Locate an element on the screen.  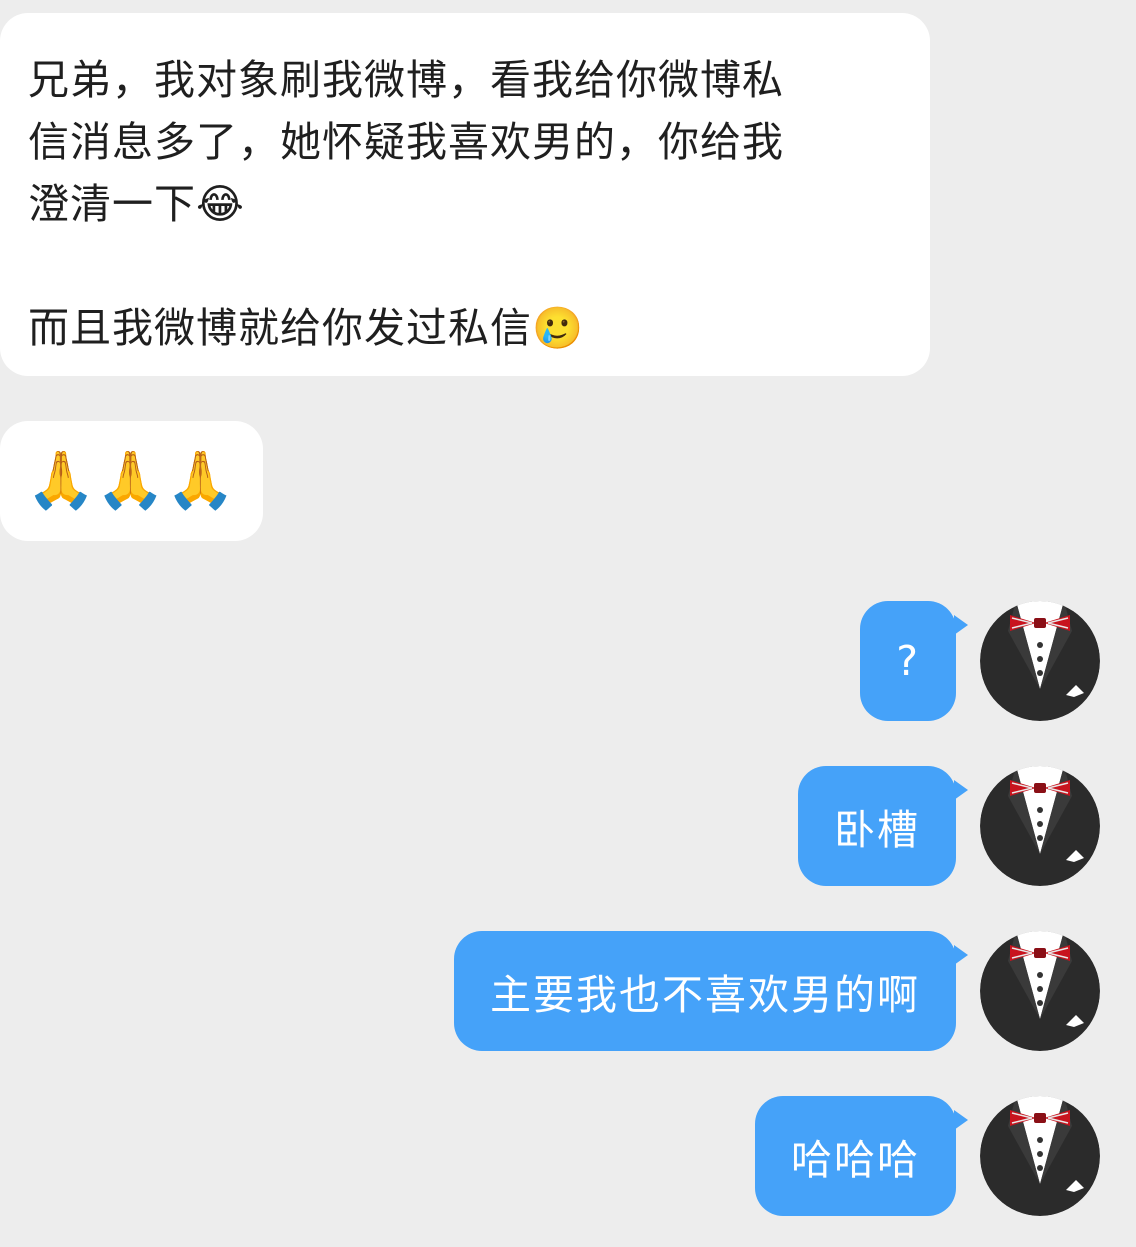
outgoing-message-row: ? is located at coordinates (980, 661).